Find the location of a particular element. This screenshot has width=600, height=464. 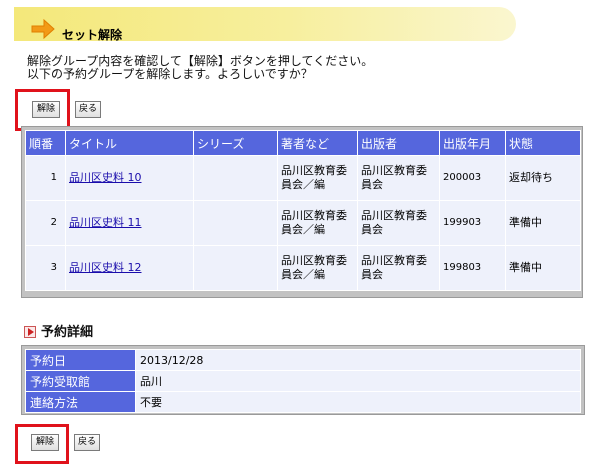

detail-value: 2013/12/28 is located at coordinates (358, 360).